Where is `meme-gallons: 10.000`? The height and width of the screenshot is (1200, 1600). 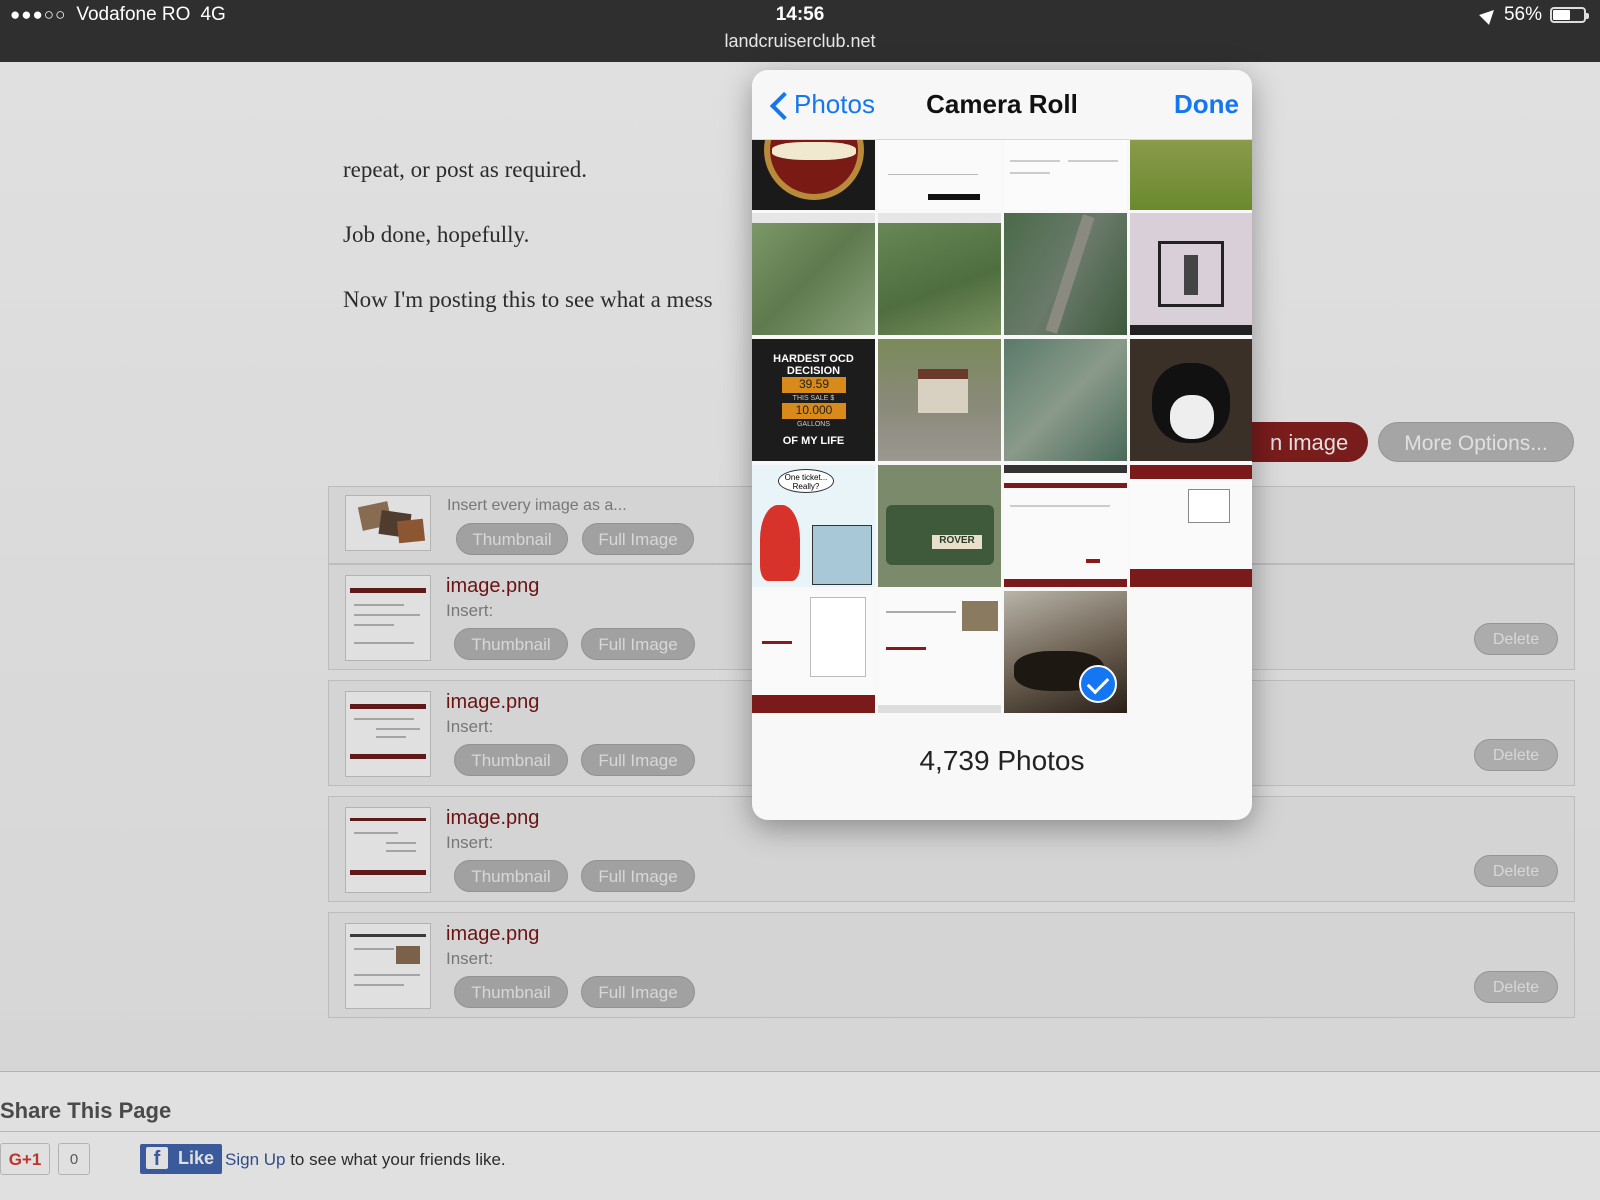 meme-gallons: 10.000 is located at coordinates (814, 411).